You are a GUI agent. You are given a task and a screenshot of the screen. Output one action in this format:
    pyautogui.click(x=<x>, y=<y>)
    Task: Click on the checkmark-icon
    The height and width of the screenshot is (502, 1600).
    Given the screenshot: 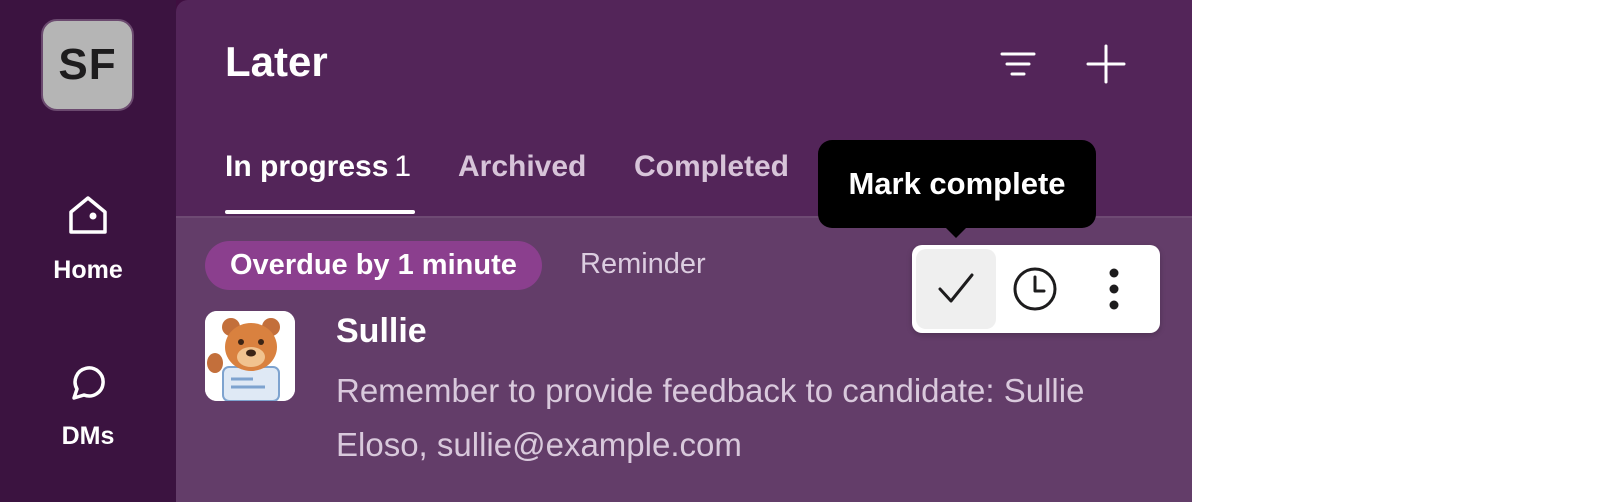 What is the action you would take?
    pyautogui.click(x=956, y=288)
    